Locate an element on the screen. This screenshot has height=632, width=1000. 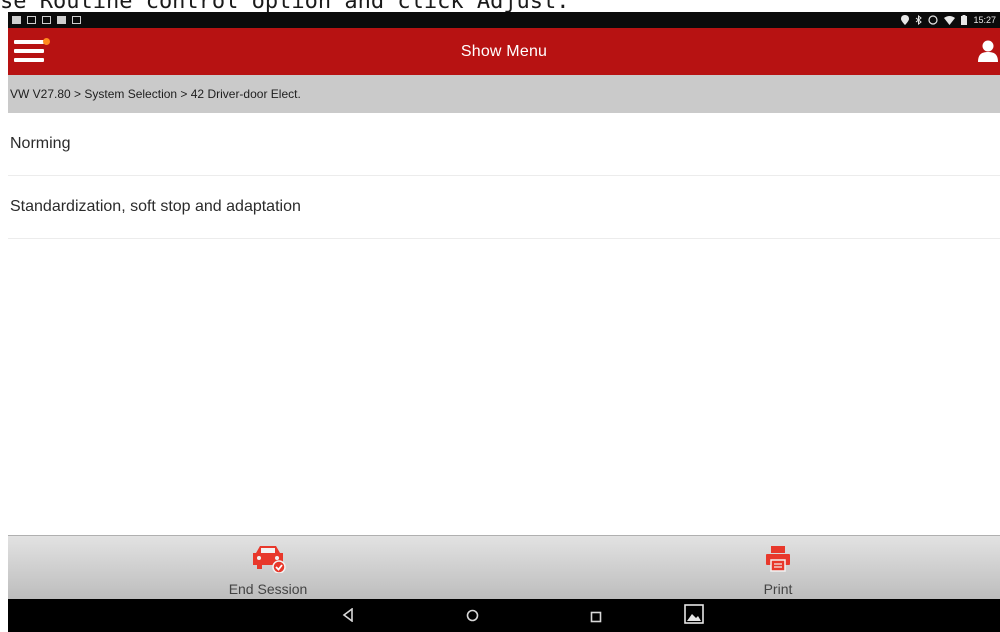
notification-icons is located at coordinates (46, 20).